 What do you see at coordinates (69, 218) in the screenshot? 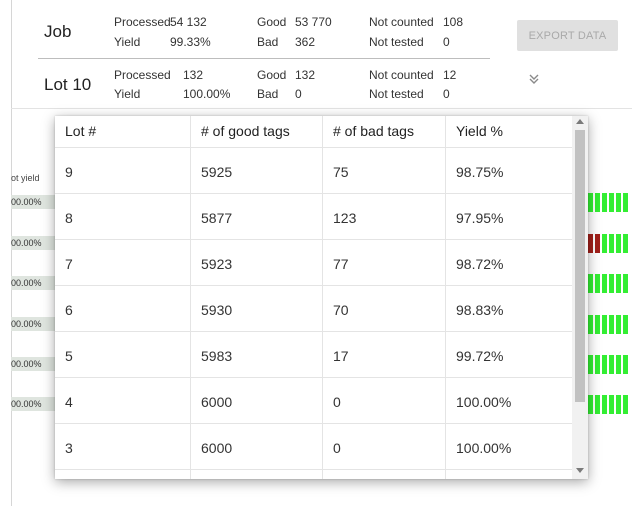
I see `cell-lot-number: 8` at bounding box center [69, 218].